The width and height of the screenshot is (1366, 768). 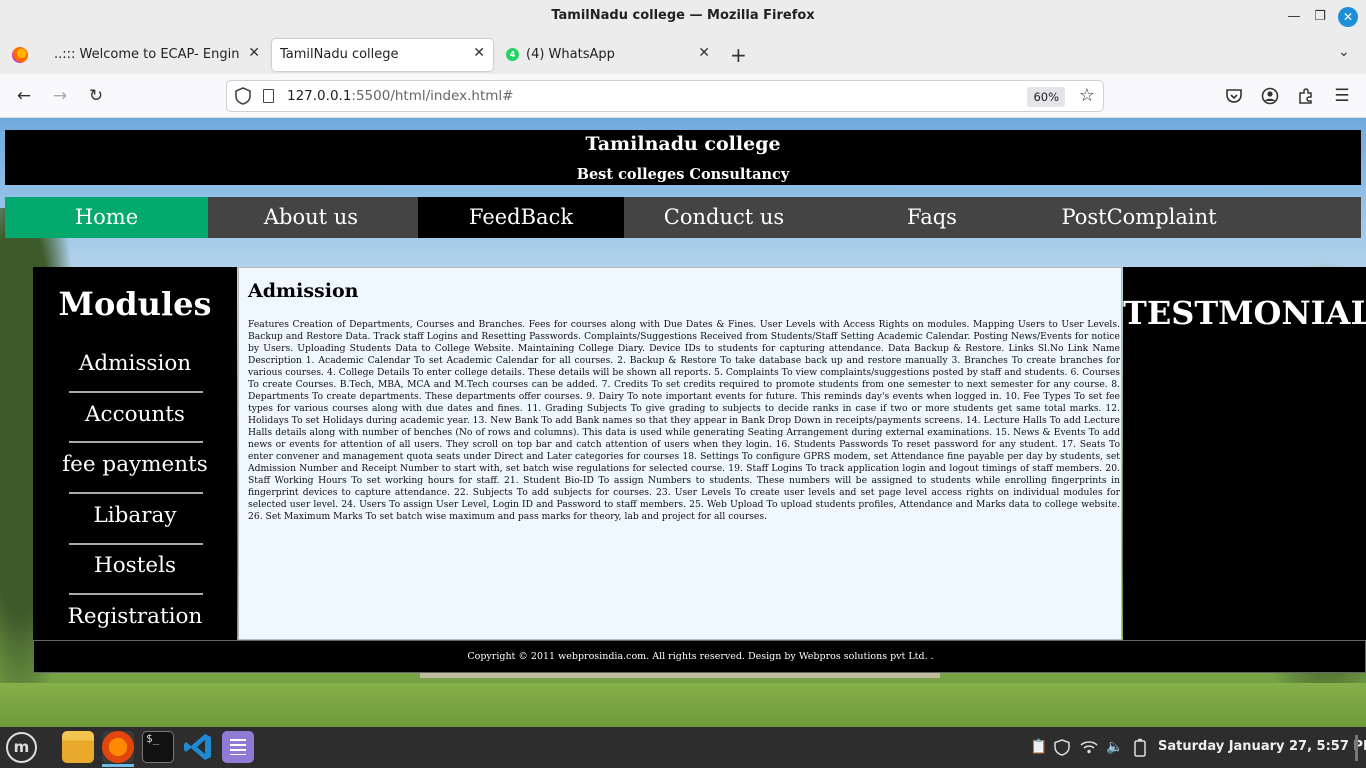 I want to click on vscode-icon, so click(x=198, y=747).